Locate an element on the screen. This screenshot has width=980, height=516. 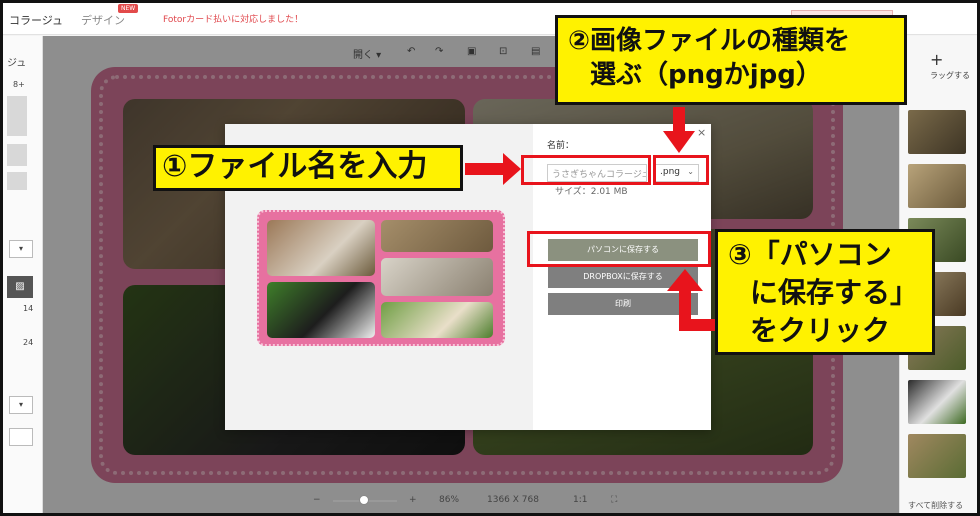
annotation-step1: ①ファイル名を入力 is located at coordinates (308, 168).